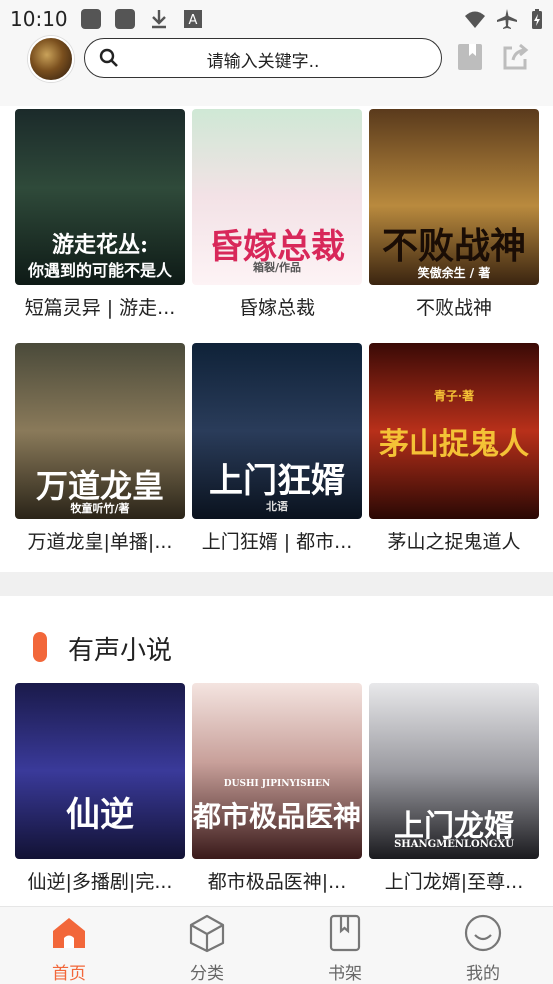 The image size is (553, 984). I want to click on book-card: 昏嫁总裁 箱裂/作品 昏嫁总裁, so click(277, 214).